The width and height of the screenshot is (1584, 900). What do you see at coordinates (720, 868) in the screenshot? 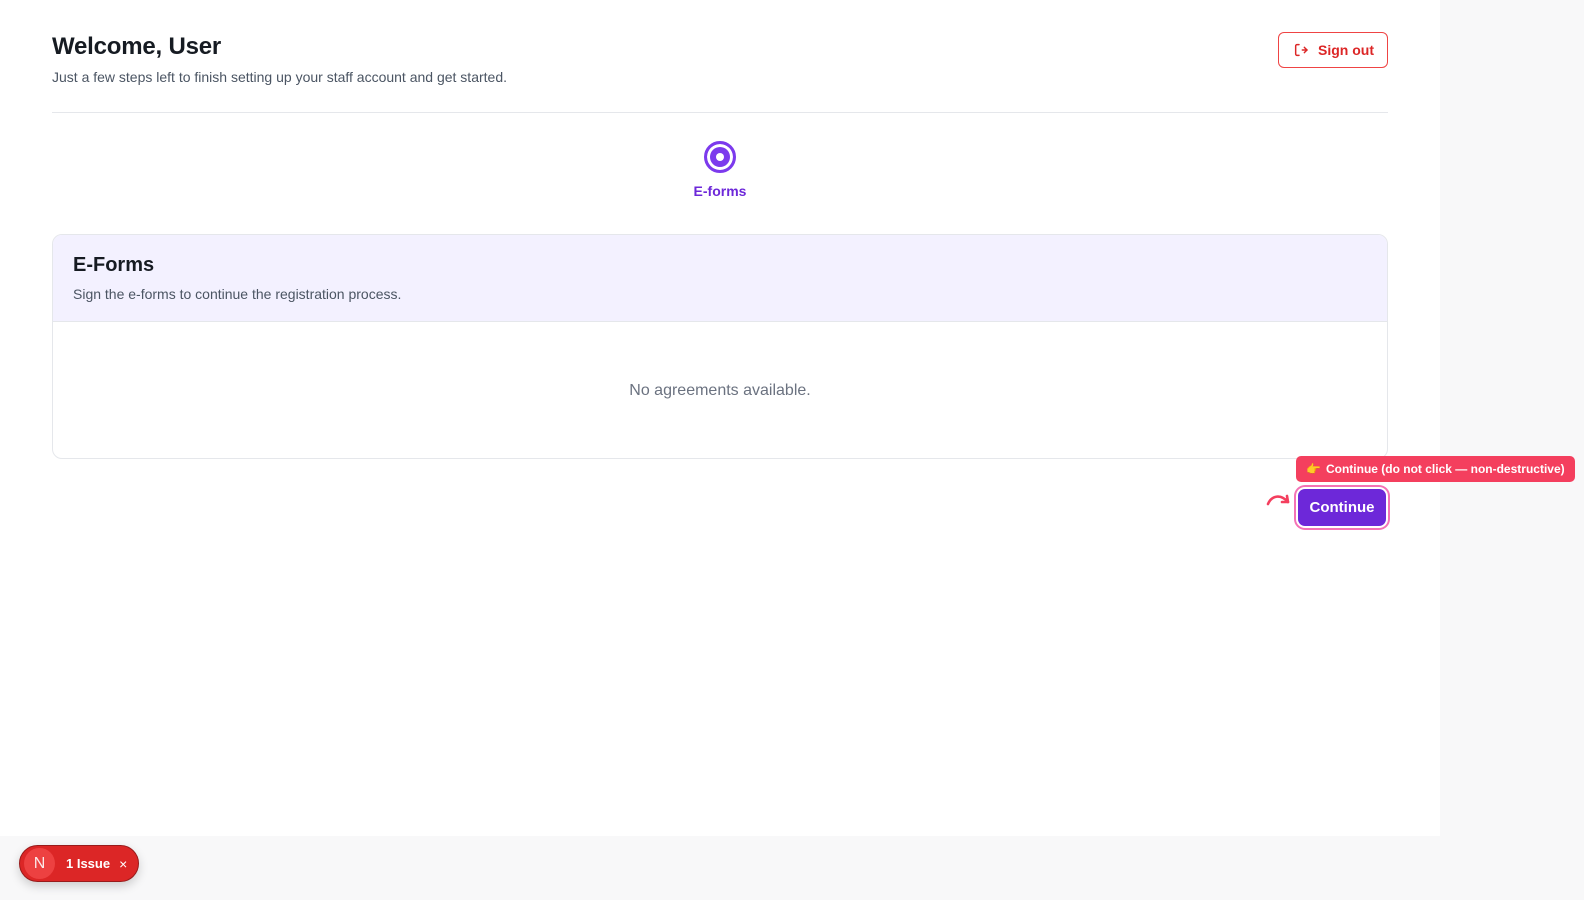
I see `bottom-strip` at bounding box center [720, 868].